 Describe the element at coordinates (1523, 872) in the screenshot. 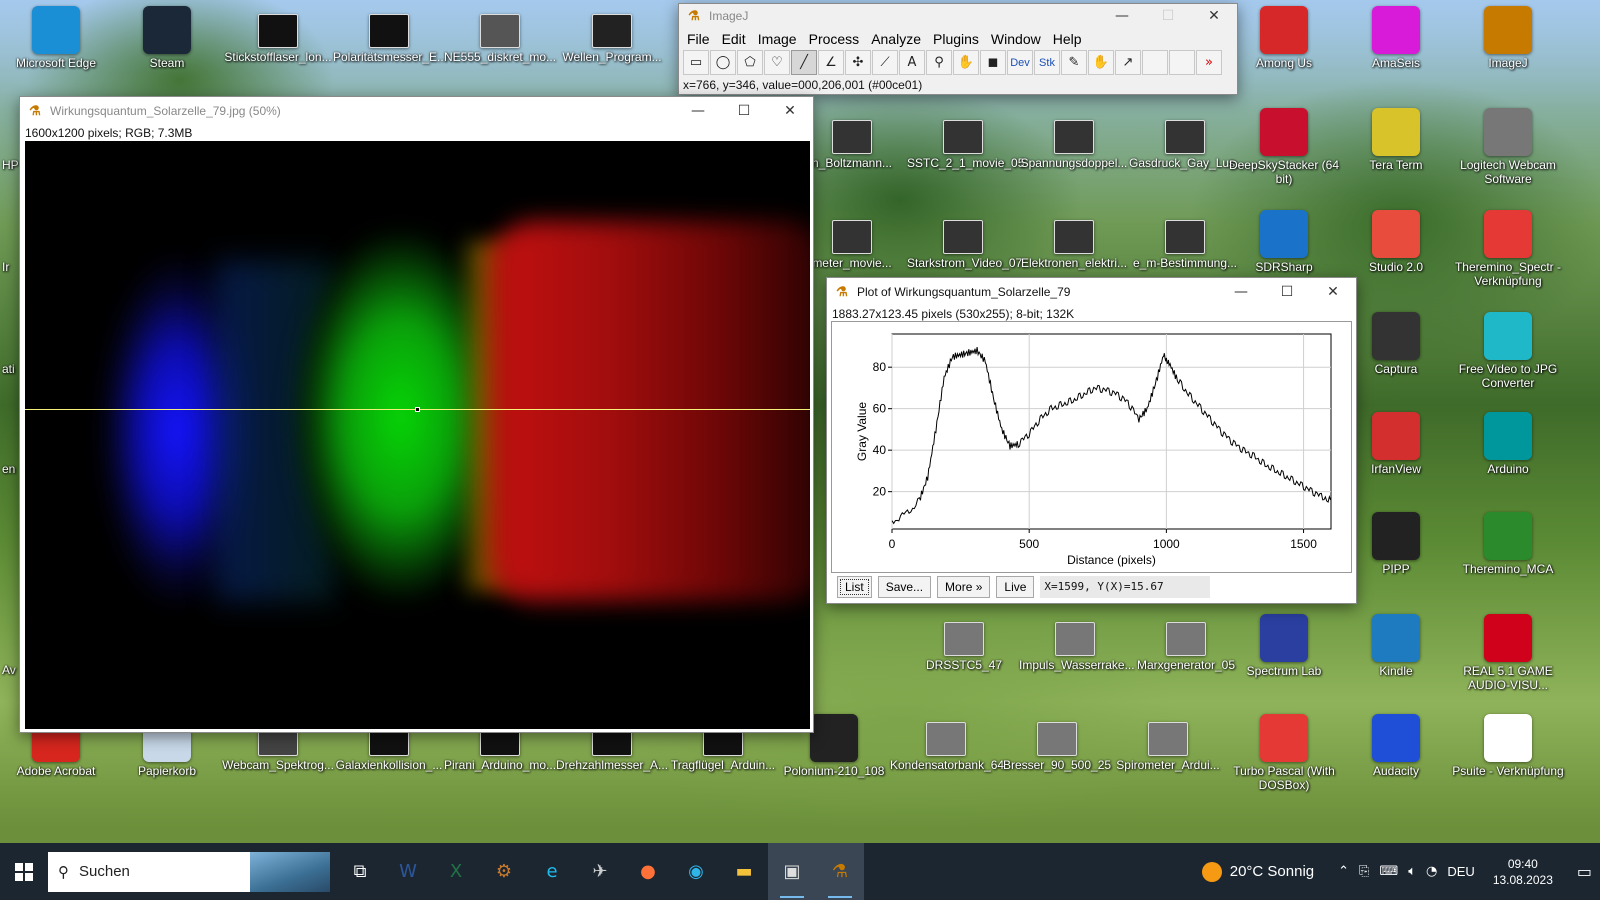

I see `clock: 09:40 13.08.2023` at that location.